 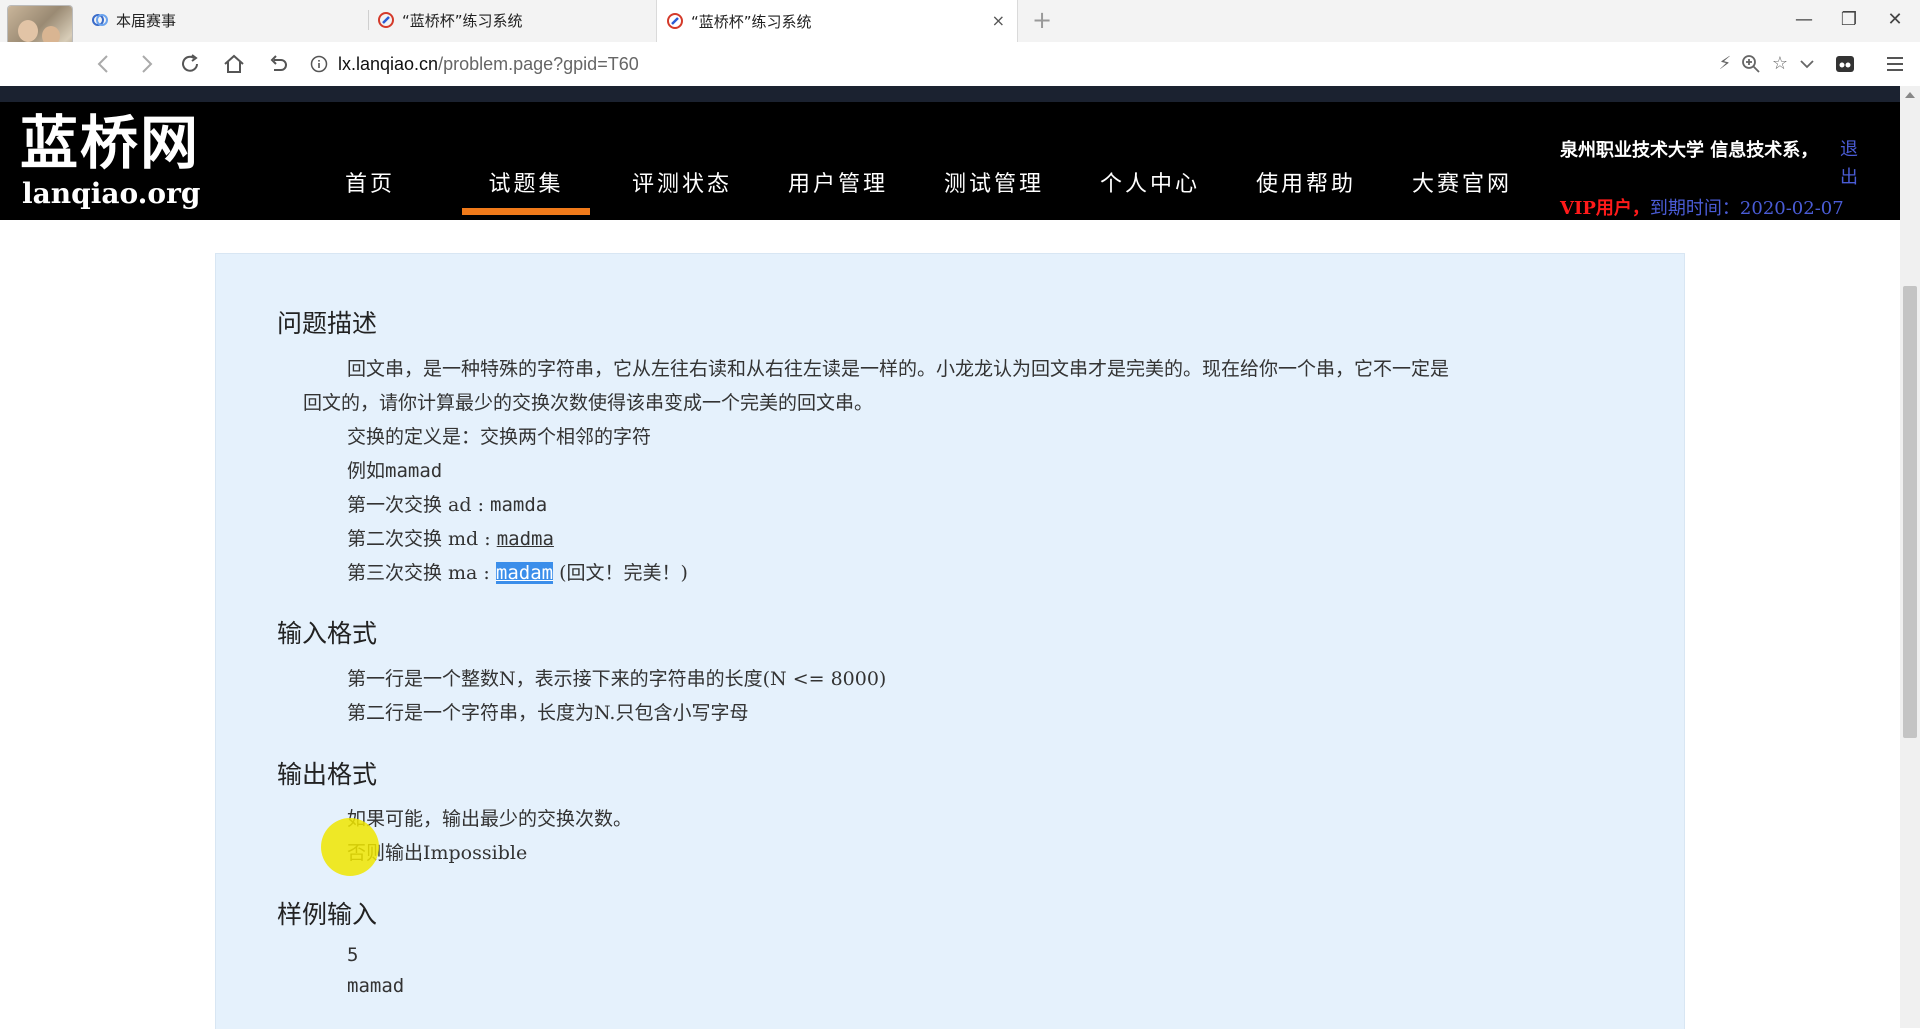 I want to click on swap-step-3: 第三次交换 ma : madam (回文！完美！), so click(x=517, y=571).